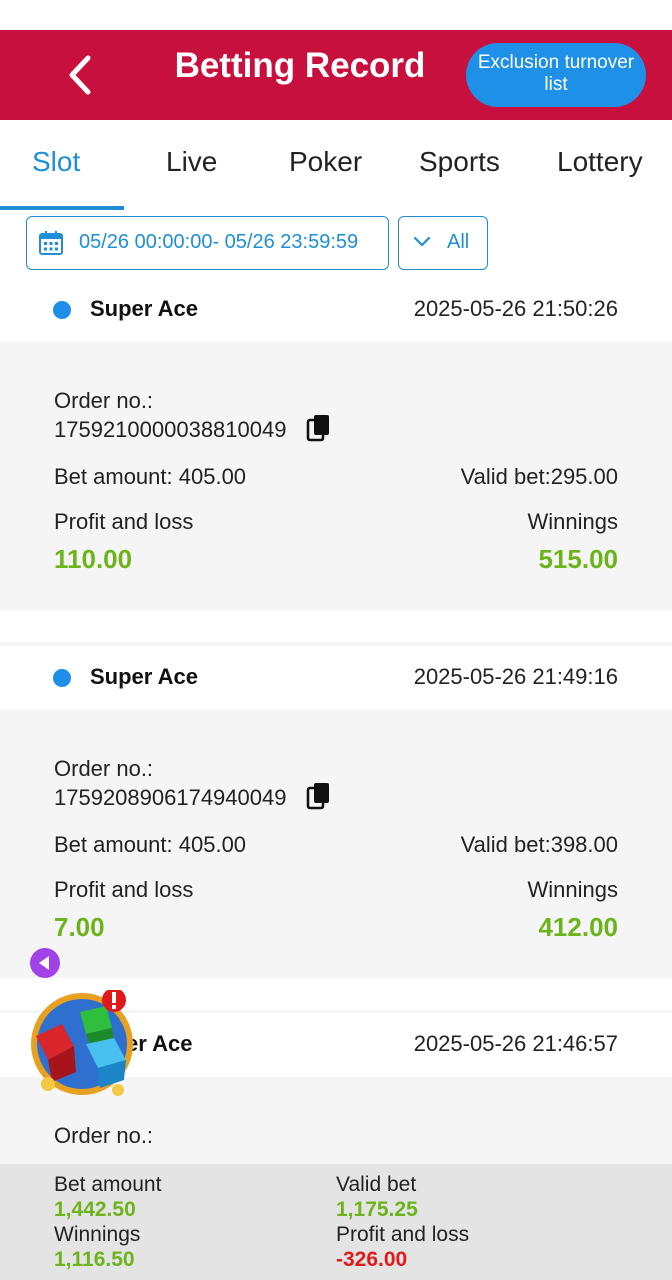 The width and height of the screenshot is (672, 1280). Describe the element at coordinates (56, 162) in the screenshot. I see `tab-slot: Slot` at that location.